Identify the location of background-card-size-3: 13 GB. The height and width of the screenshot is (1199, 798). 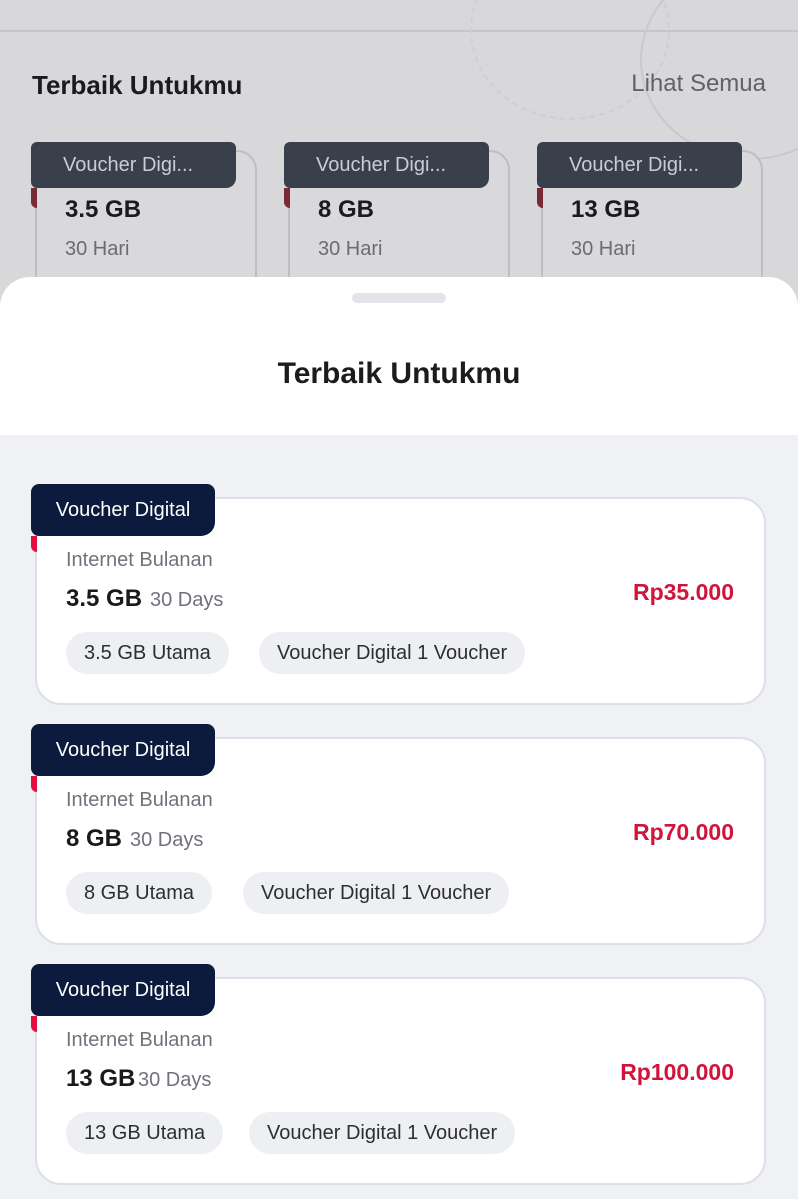
(606, 209).